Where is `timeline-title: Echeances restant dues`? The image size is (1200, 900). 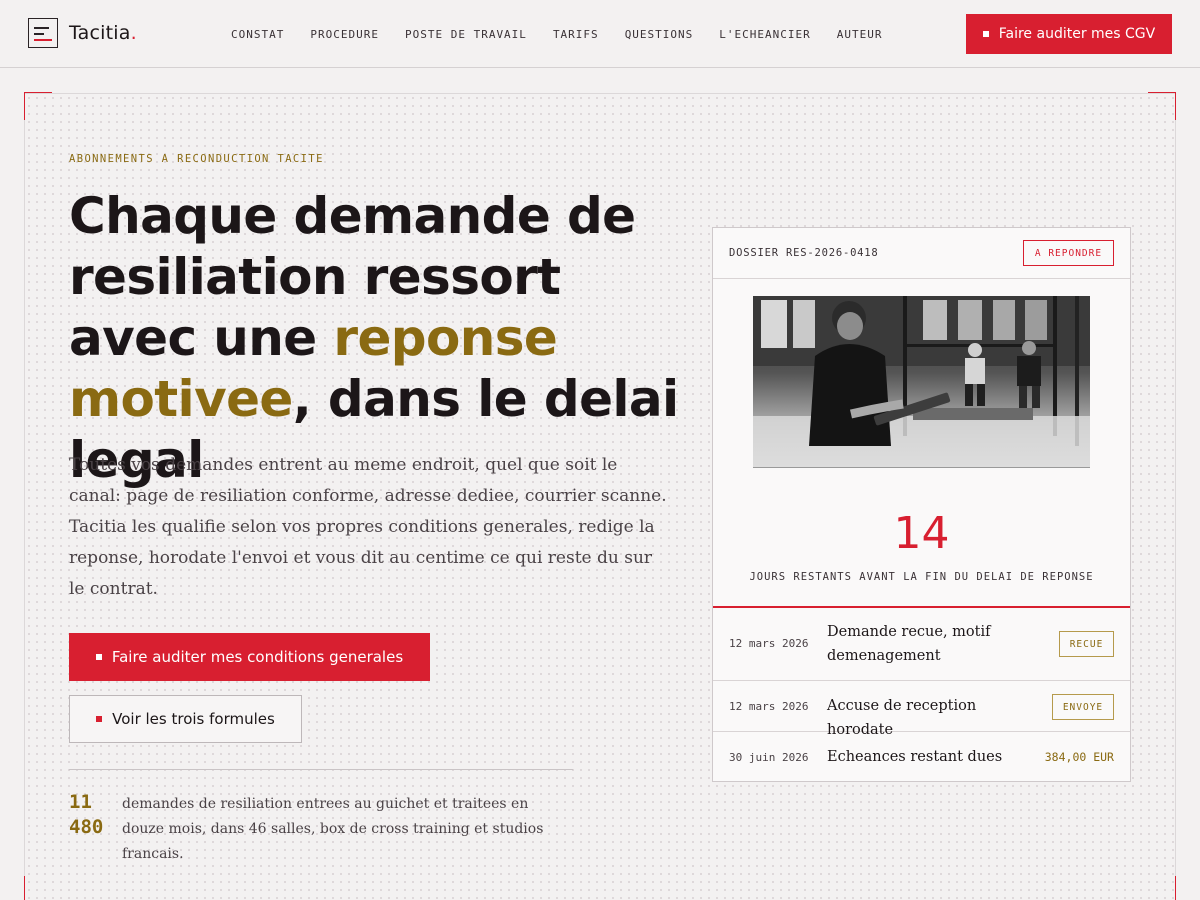 timeline-title: Echeances restant dues is located at coordinates (915, 757).